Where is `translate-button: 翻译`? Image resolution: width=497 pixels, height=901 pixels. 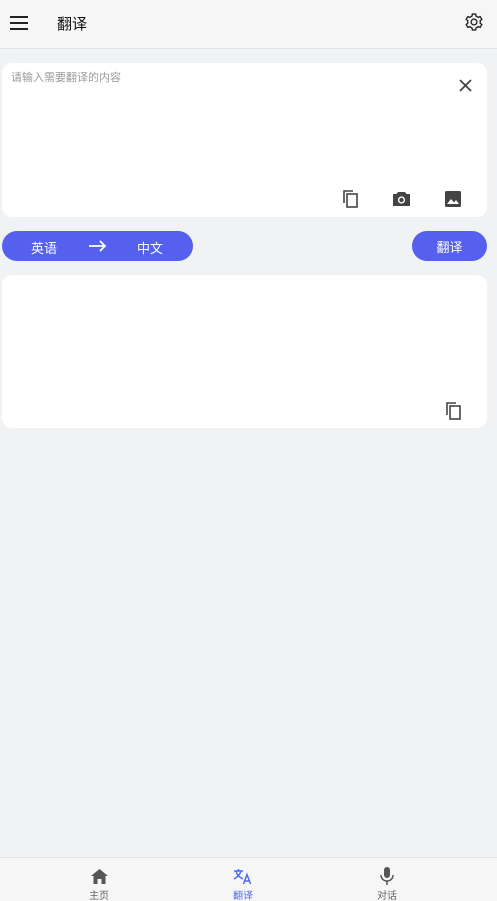 translate-button: 翻译 is located at coordinates (449, 246).